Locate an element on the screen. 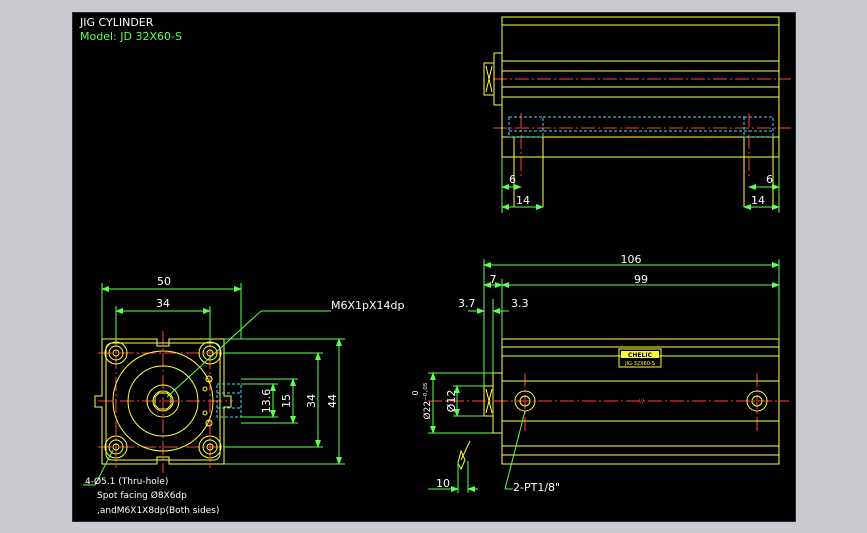 The width and height of the screenshot is (867, 533). centerline-mark: /// is located at coordinates (641, 401).